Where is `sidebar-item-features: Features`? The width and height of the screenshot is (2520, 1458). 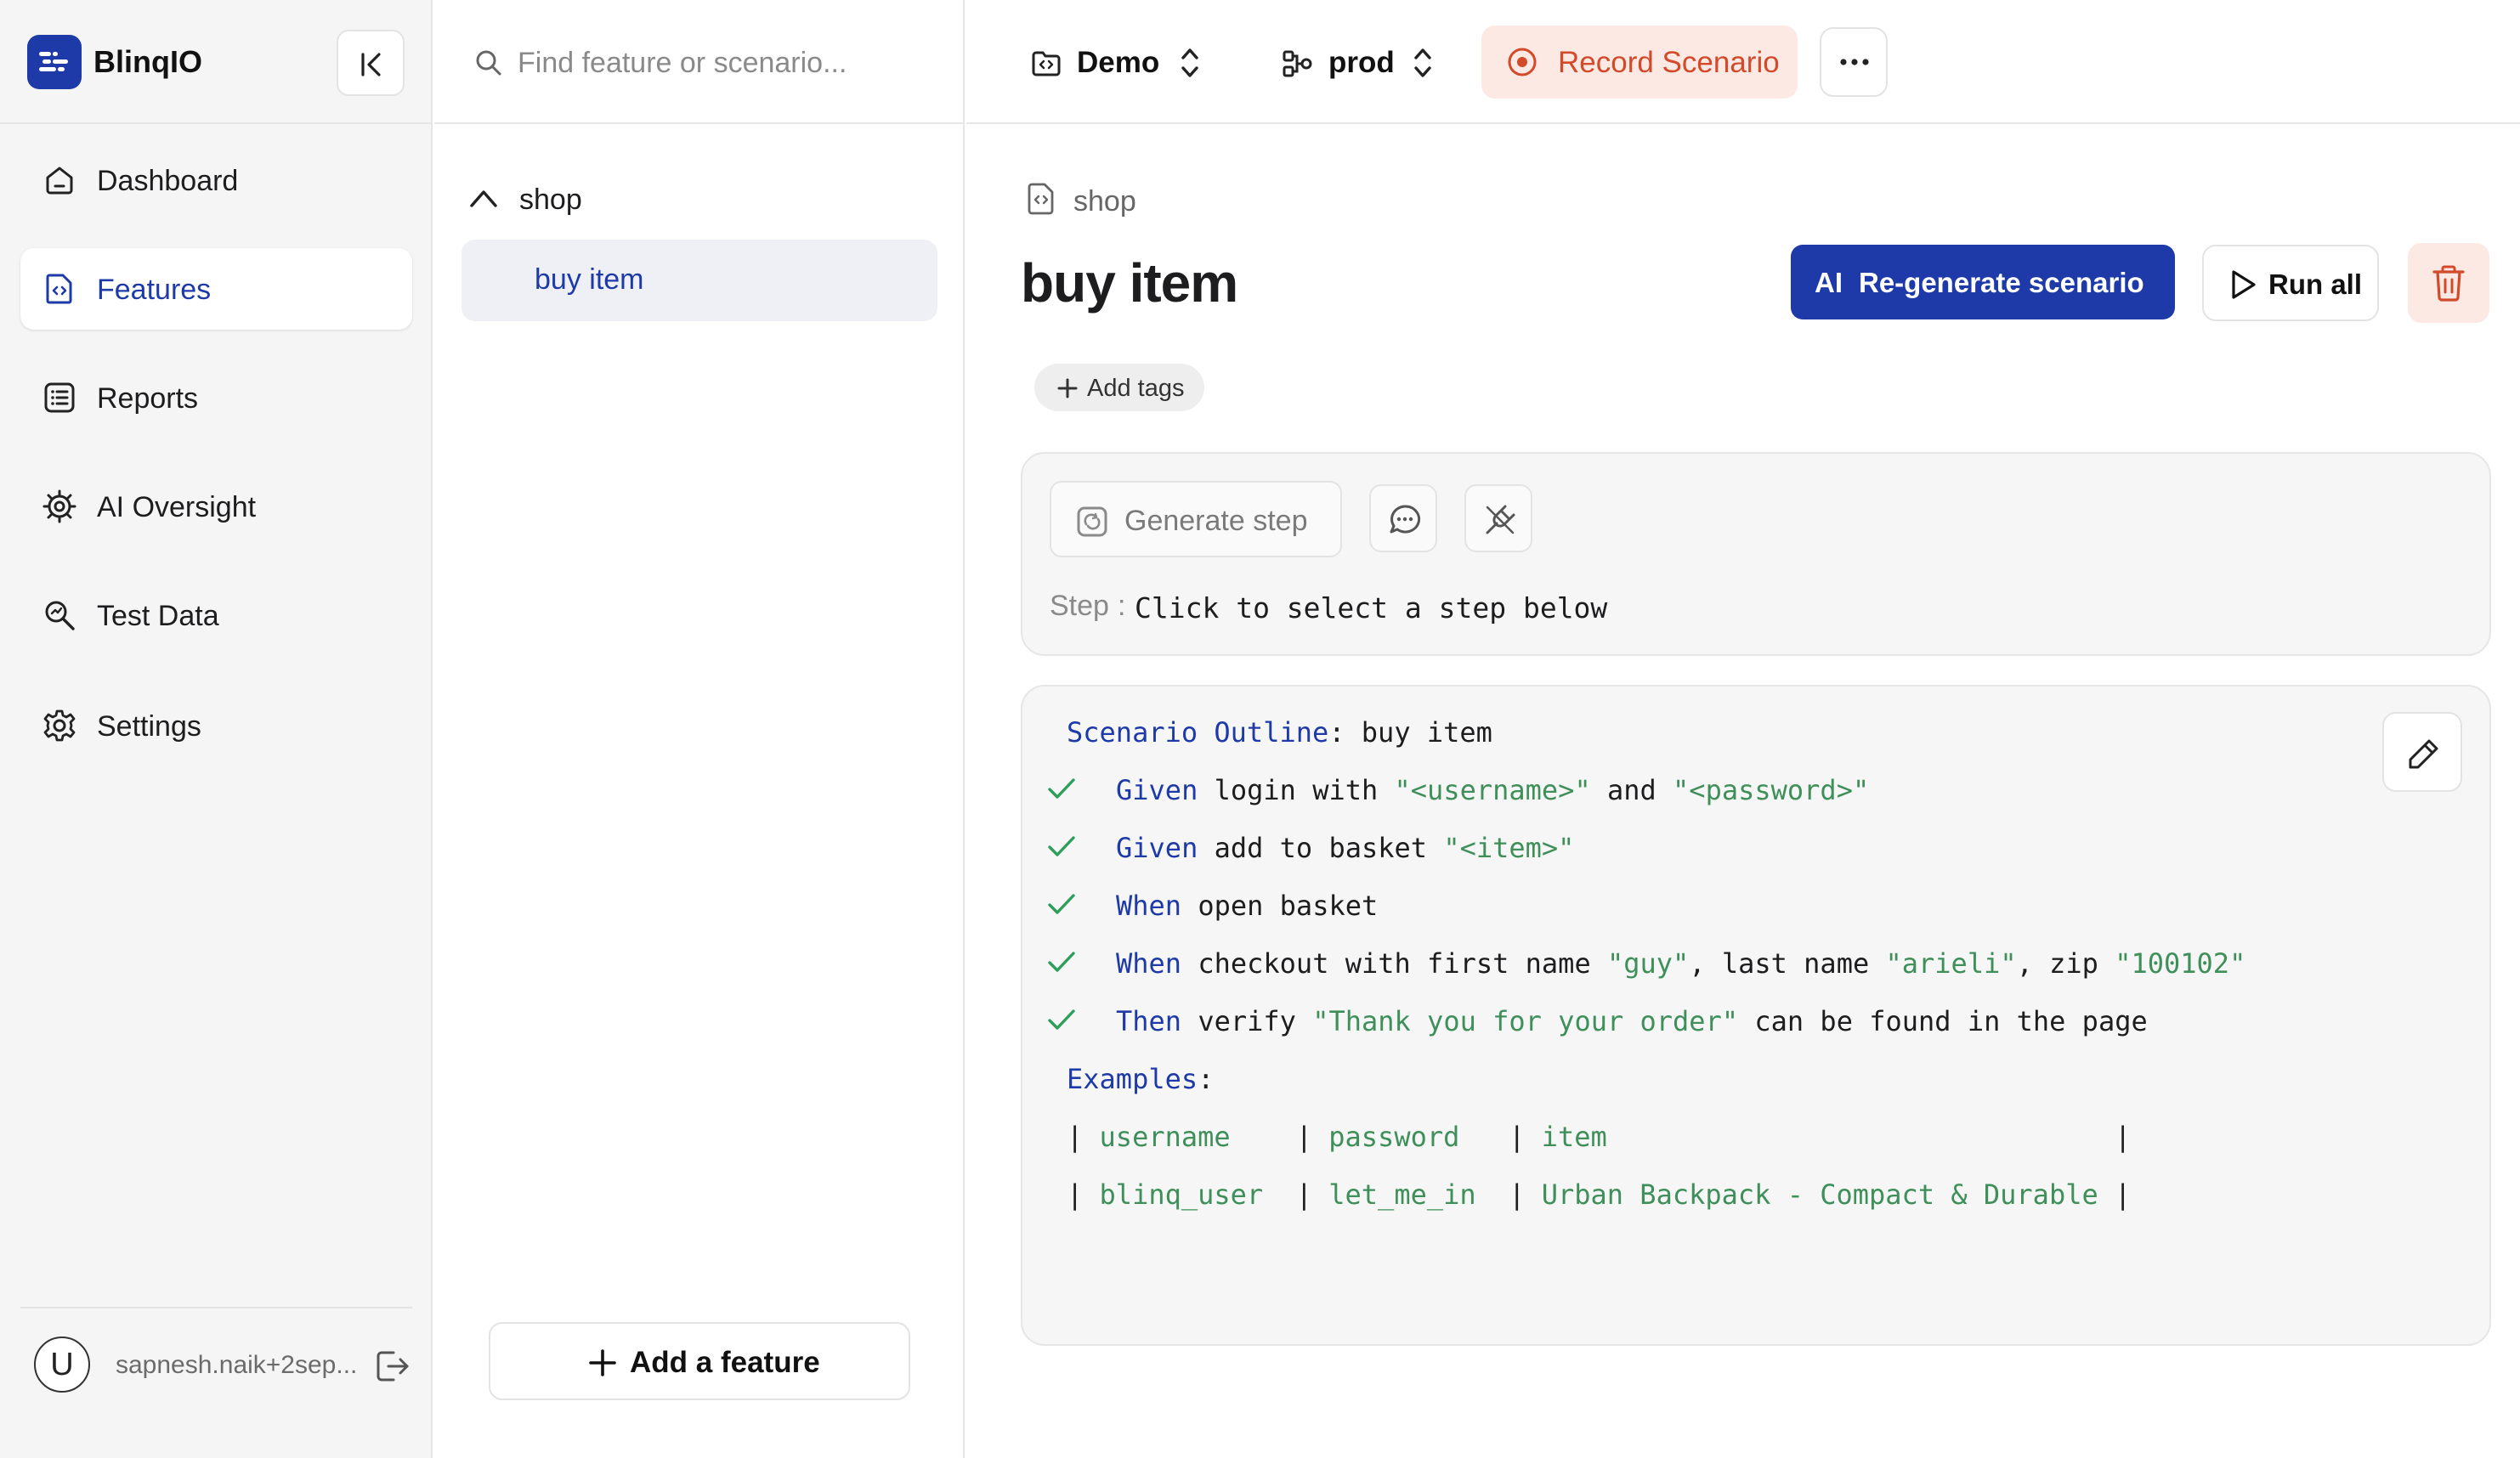
sidebar-item-features: Features is located at coordinates (216, 289).